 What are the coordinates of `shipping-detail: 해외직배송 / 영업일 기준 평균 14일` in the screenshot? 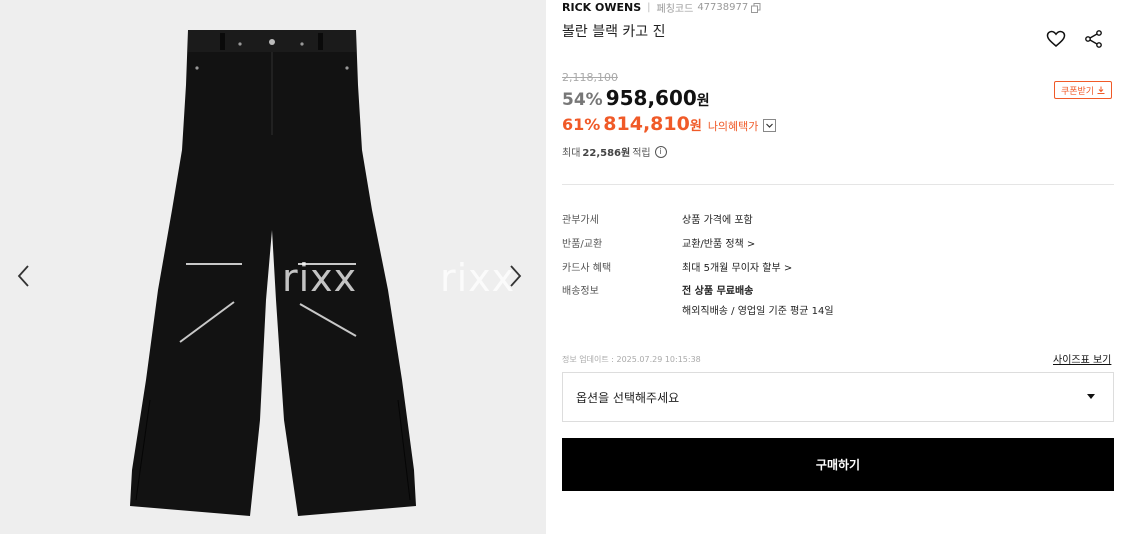 It's located at (758, 311).